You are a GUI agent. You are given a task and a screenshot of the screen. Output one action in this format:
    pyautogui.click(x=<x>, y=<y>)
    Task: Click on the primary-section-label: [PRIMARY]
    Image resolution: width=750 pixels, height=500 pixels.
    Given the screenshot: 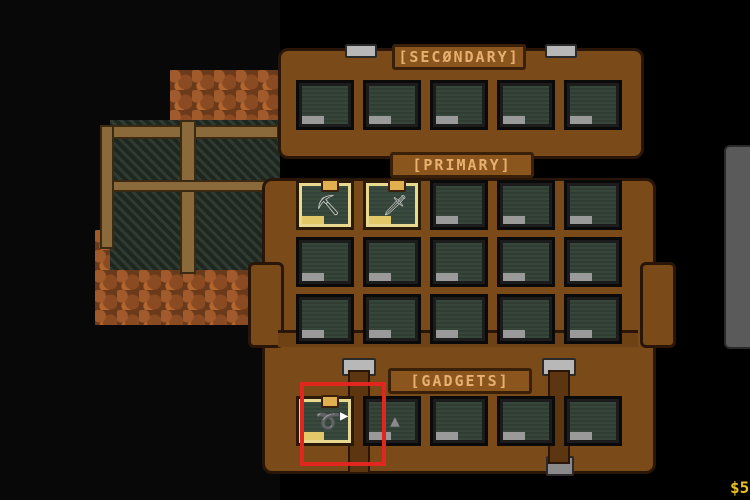 What is the action you would take?
    pyautogui.click(x=462, y=165)
    